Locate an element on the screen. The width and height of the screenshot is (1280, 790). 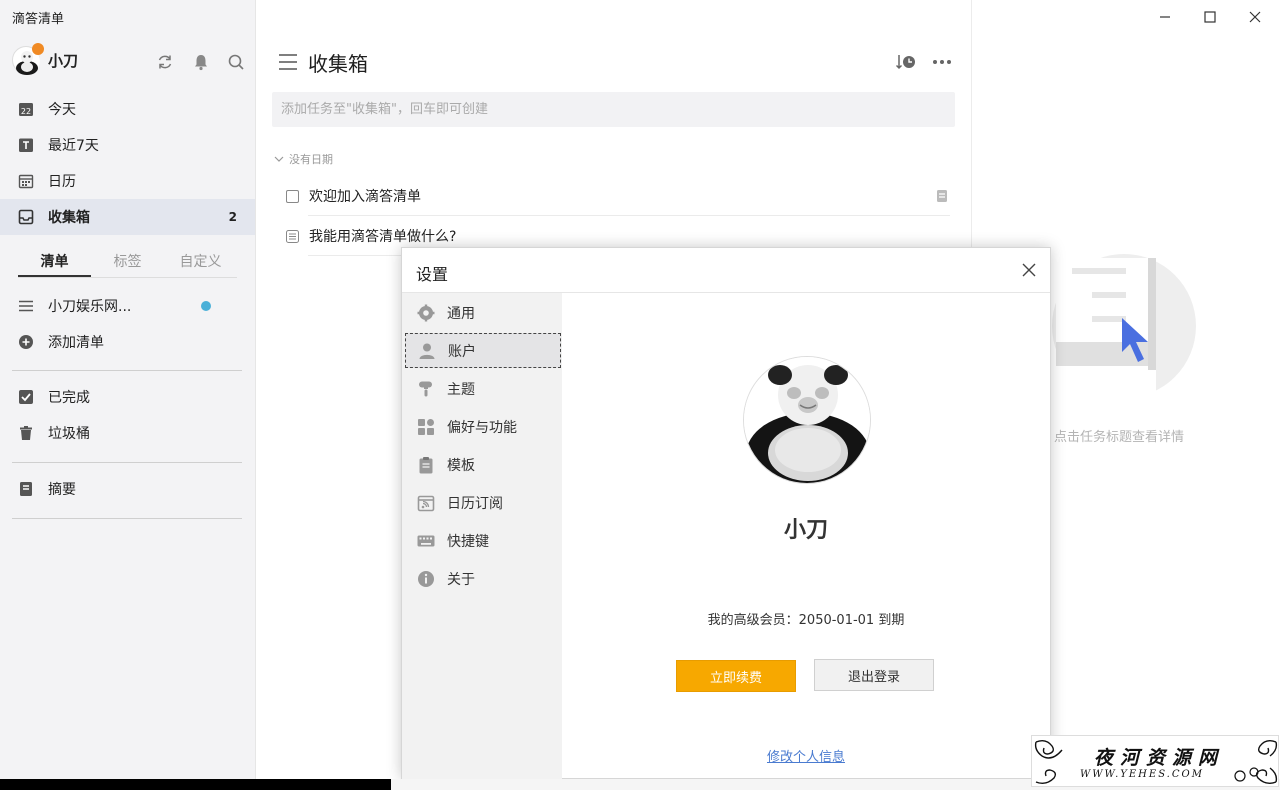
gear-icon is located at coordinates (426, 313).